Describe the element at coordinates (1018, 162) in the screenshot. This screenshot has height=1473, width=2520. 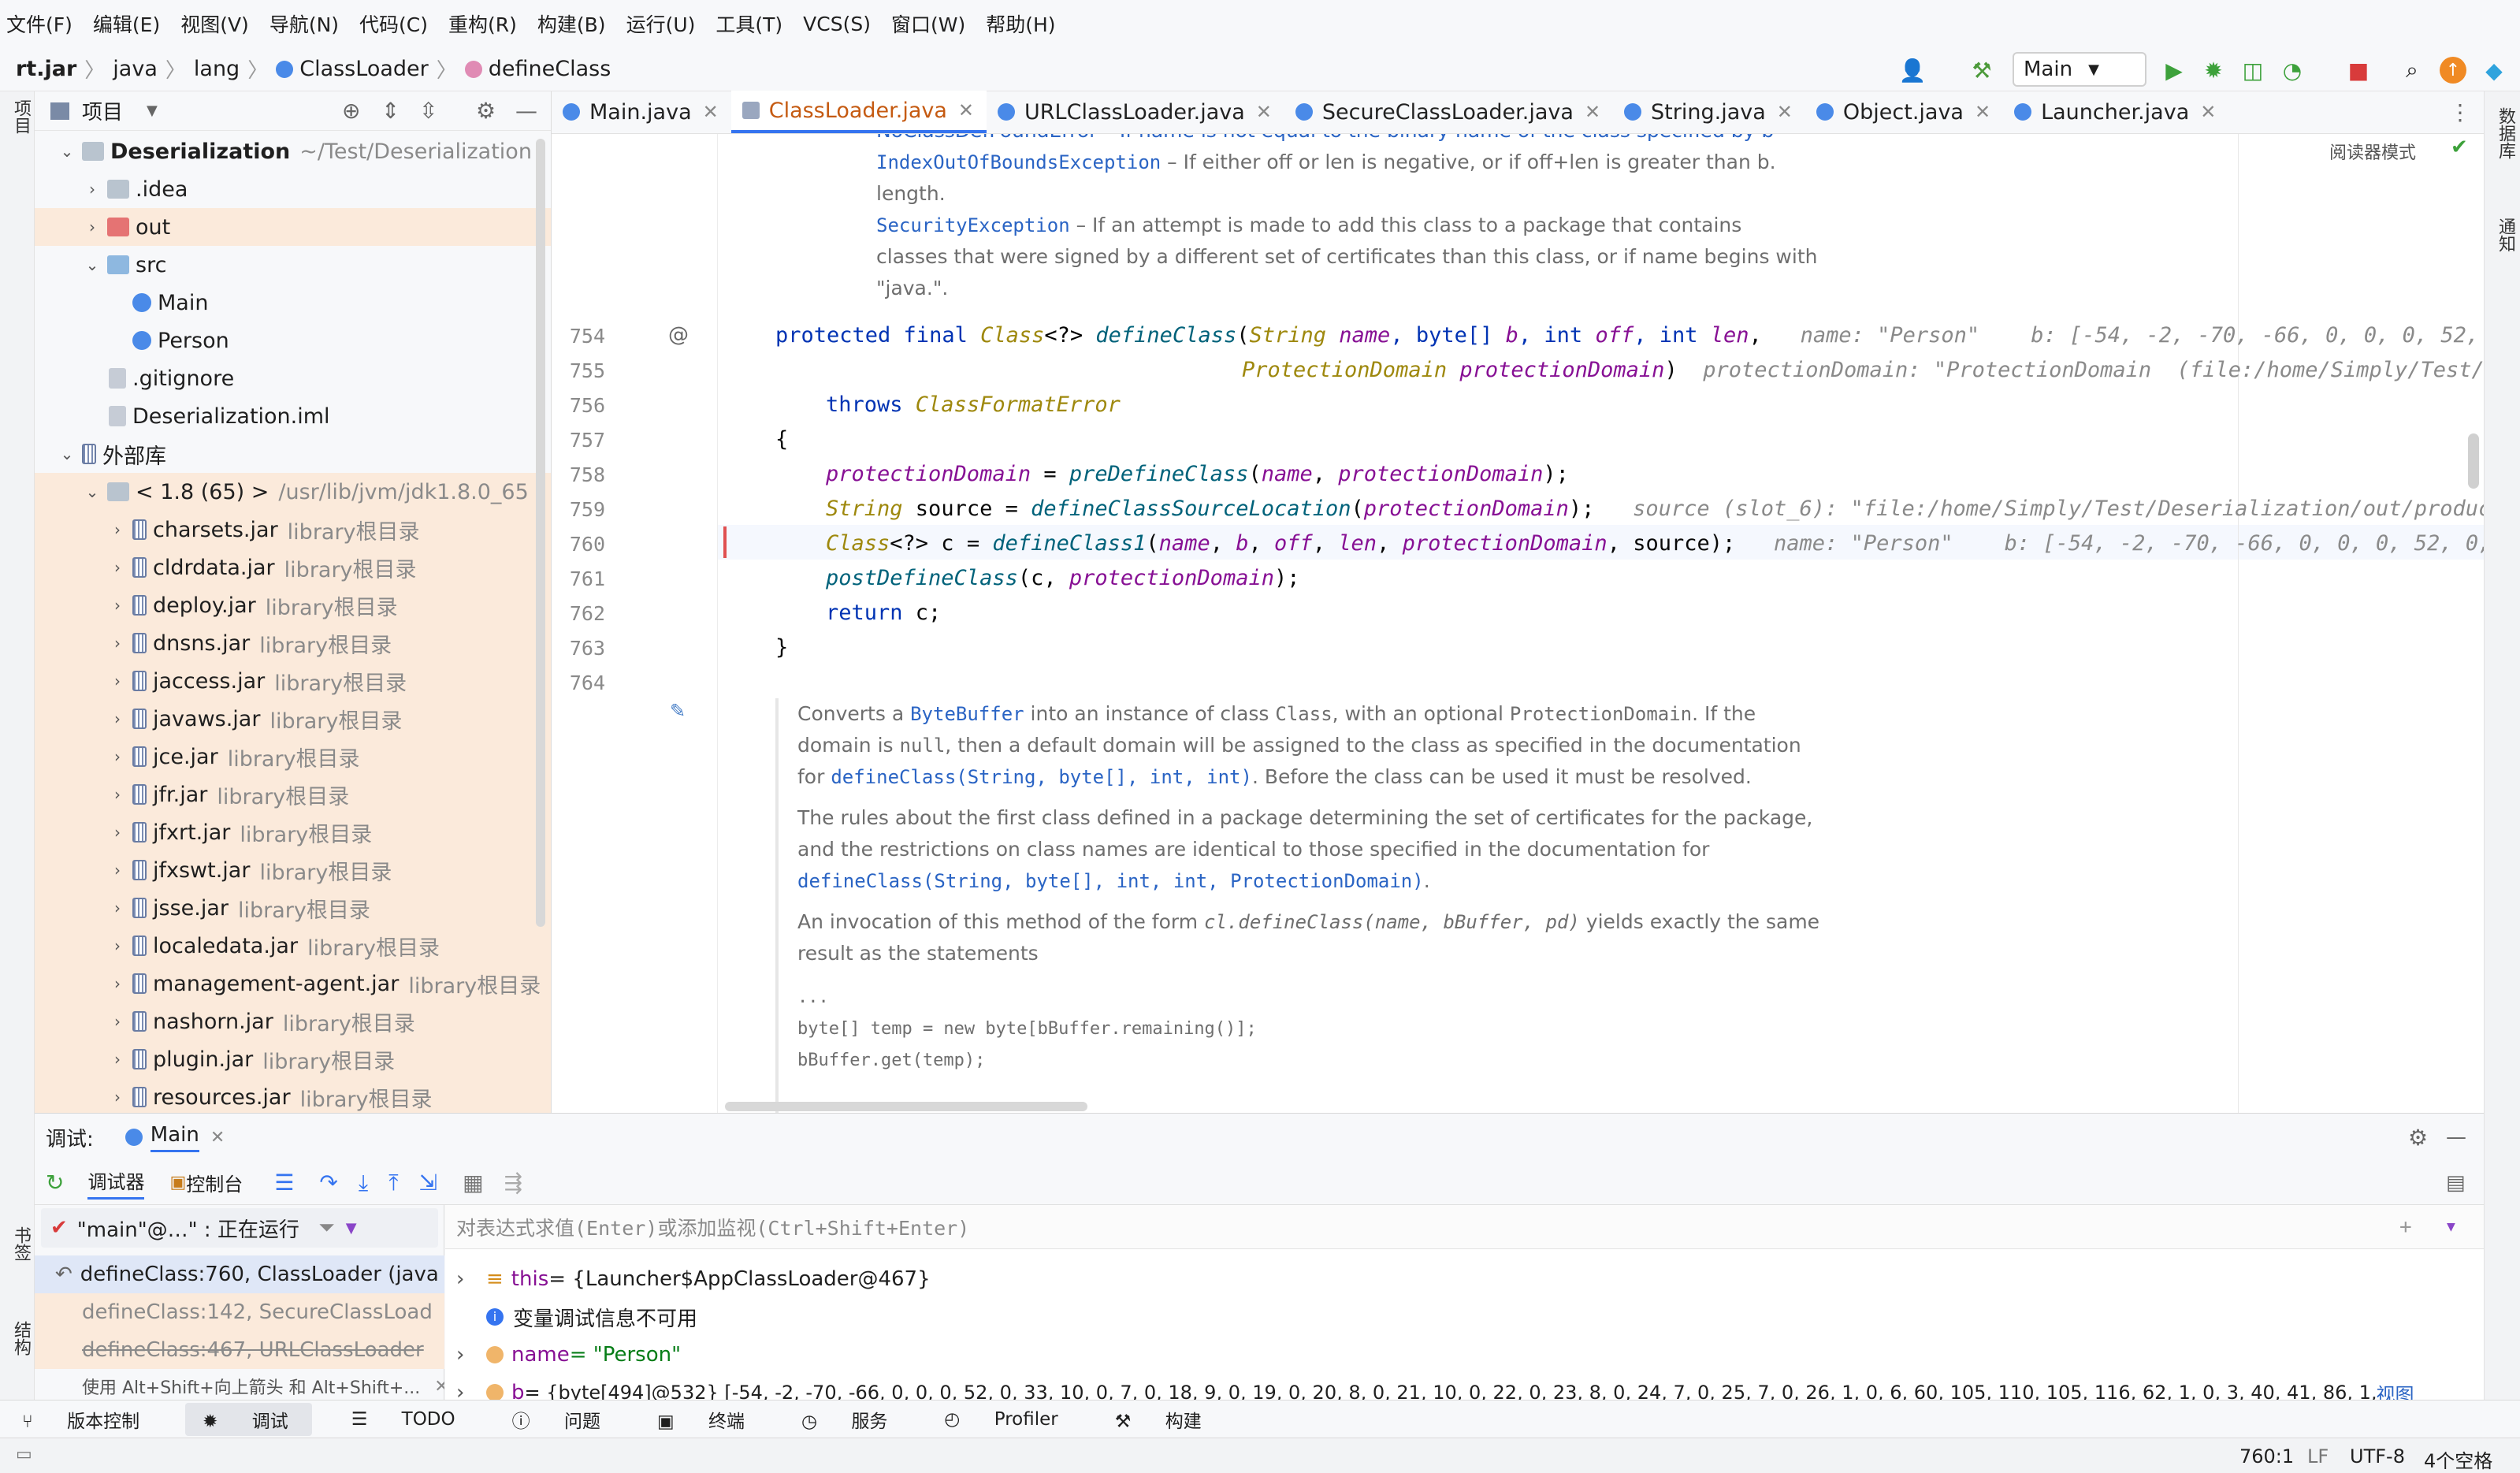
I see `doc-link: IndexOutOfBoundsException` at that location.